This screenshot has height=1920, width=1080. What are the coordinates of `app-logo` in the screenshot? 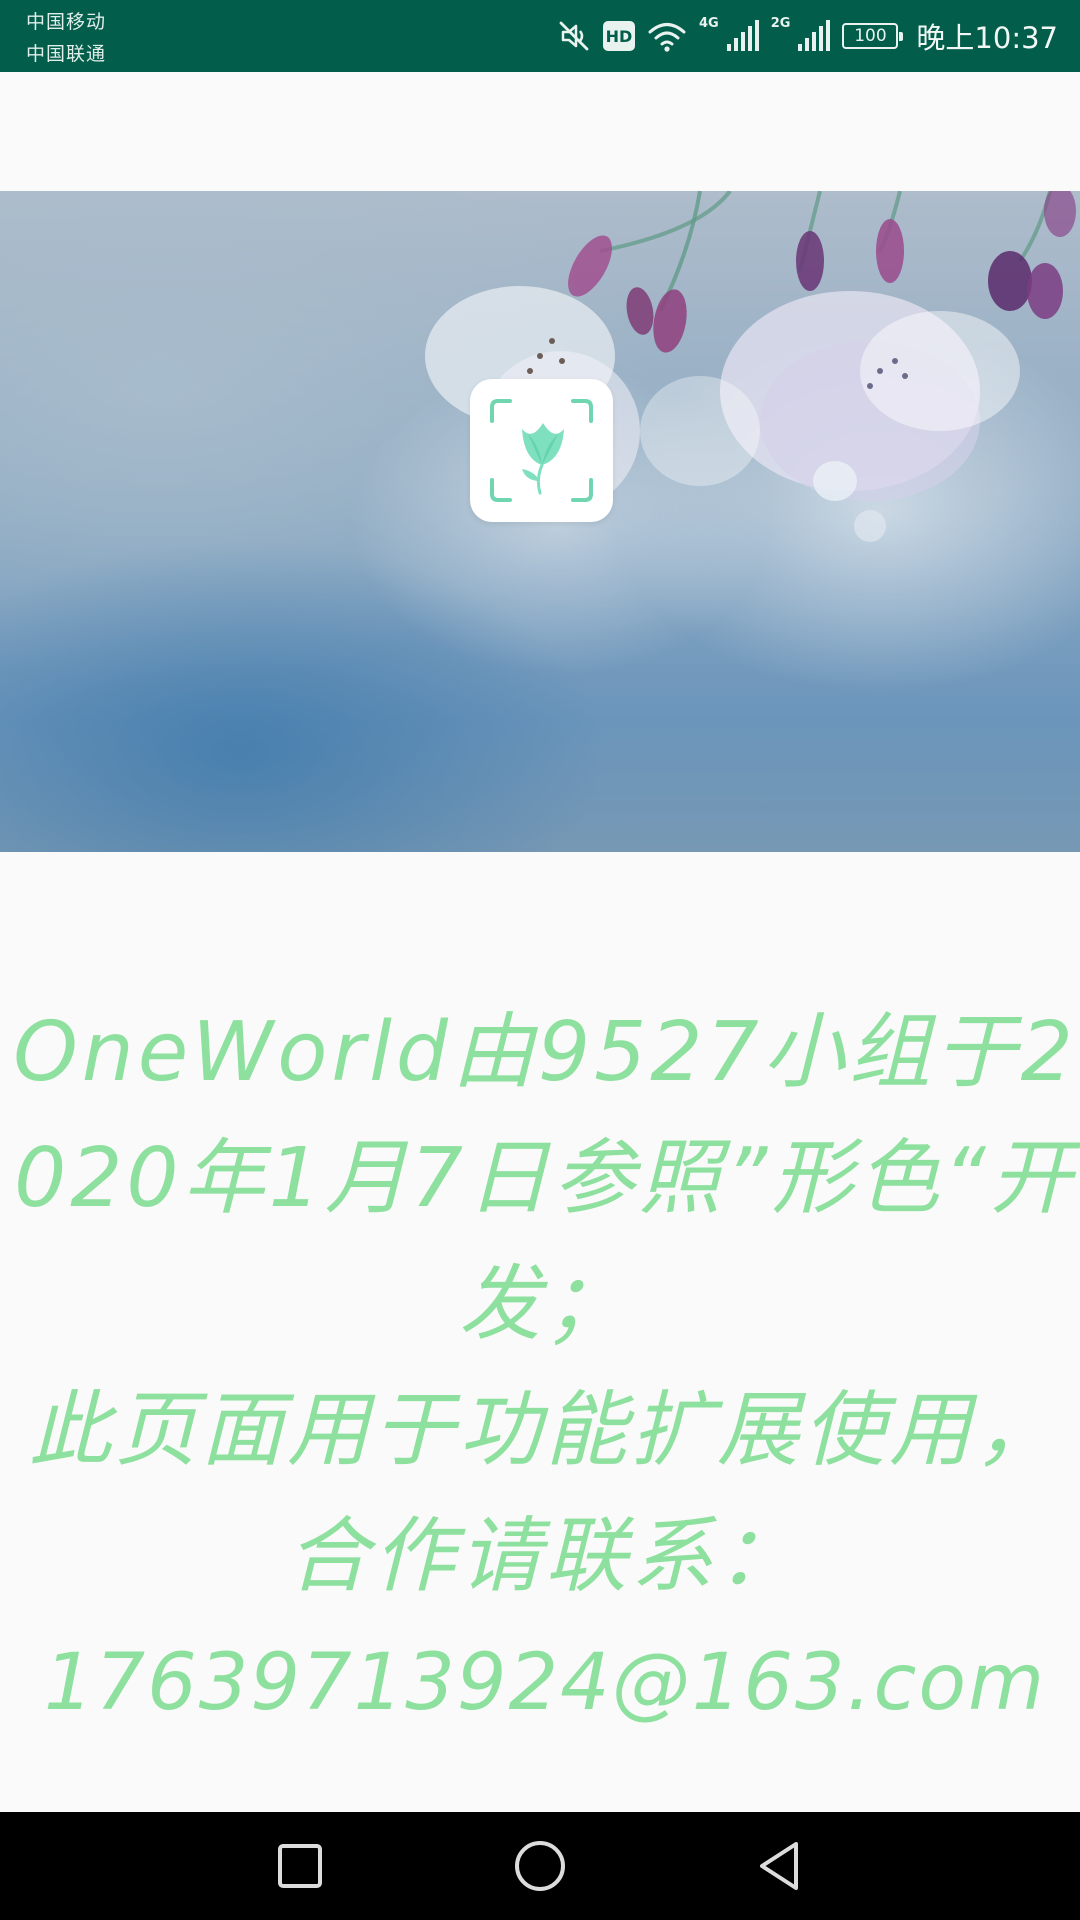 It's located at (541, 450).